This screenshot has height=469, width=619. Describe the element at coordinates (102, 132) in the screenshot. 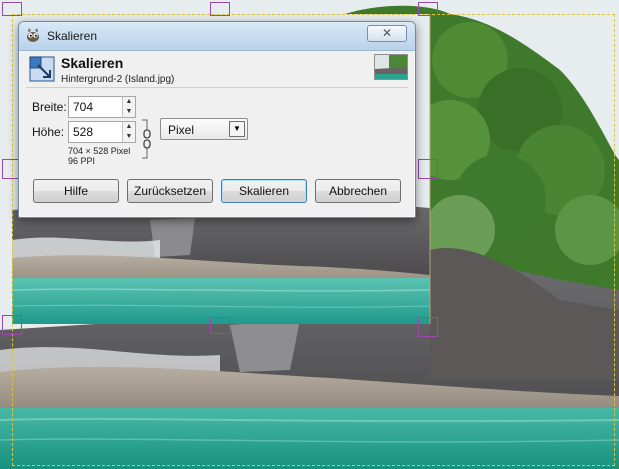

I see `height-field: 528 ▲ ▼` at that location.